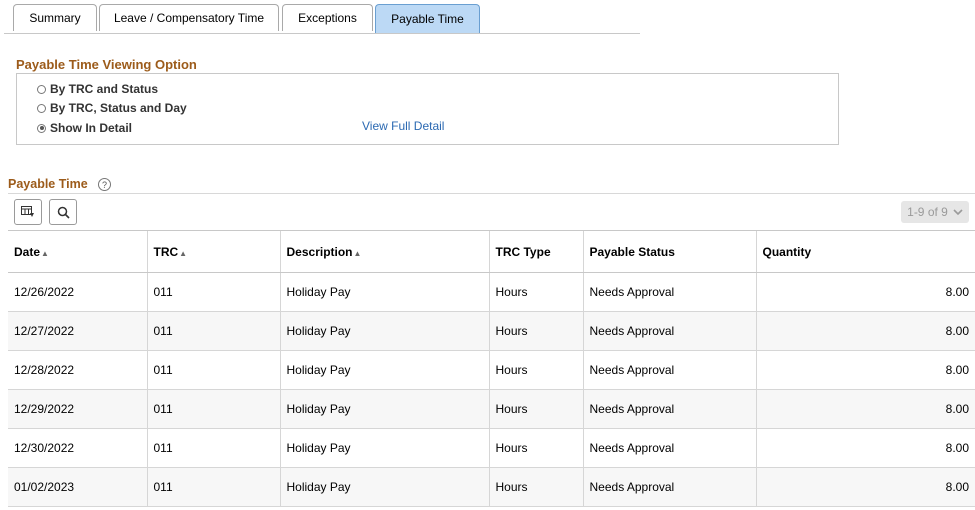 This screenshot has width=975, height=510. I want to click on tab-payable-time: Payable Time, so click(427, 18).